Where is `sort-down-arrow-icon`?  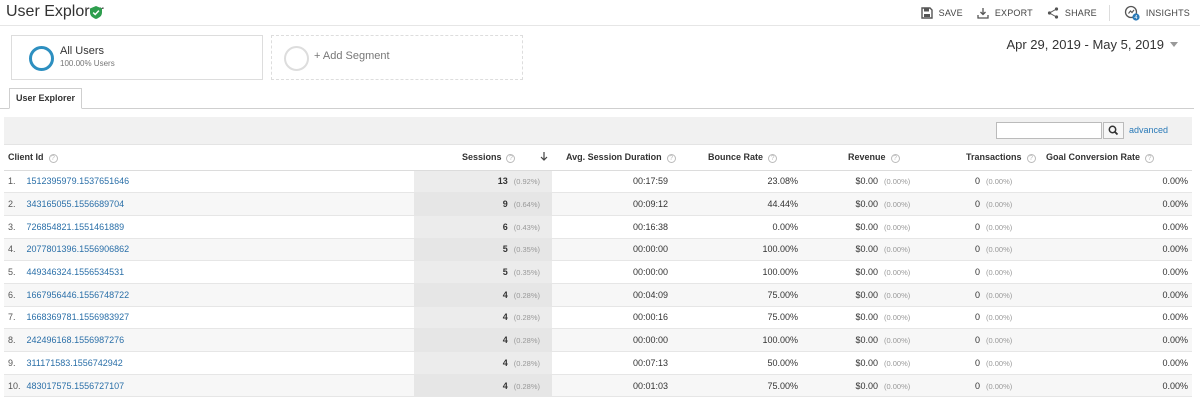 sort-down-arrow-icon is located at coordinates (544, 157).